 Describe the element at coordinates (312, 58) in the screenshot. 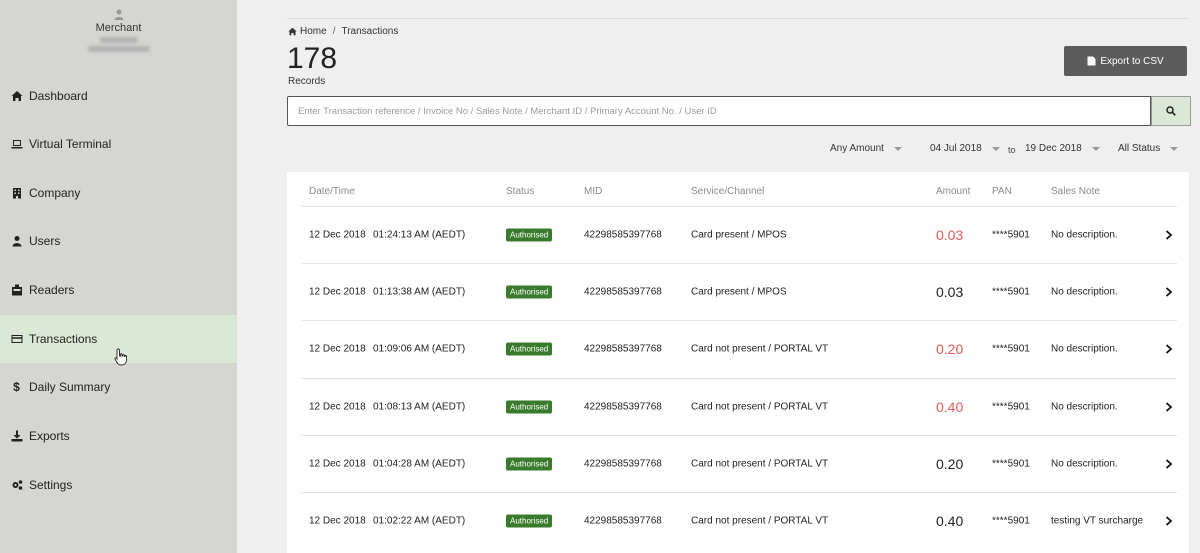

I see `records-count: 178` at that location.